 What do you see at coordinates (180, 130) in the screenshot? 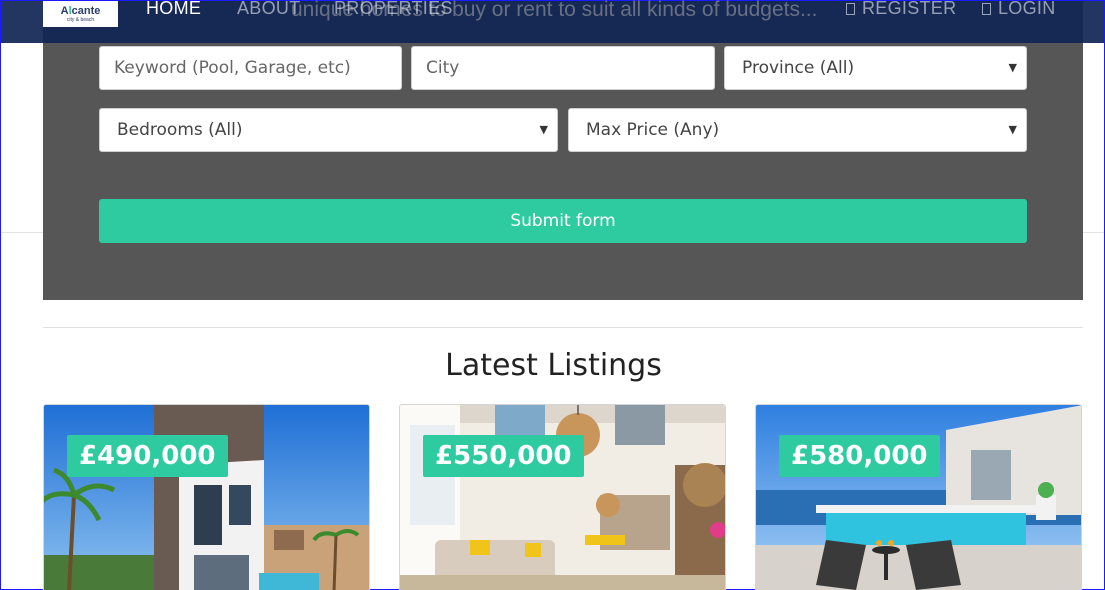
I see `bedrooms-select-value: Bedrooms (All)` at bounding box center [180, 130].